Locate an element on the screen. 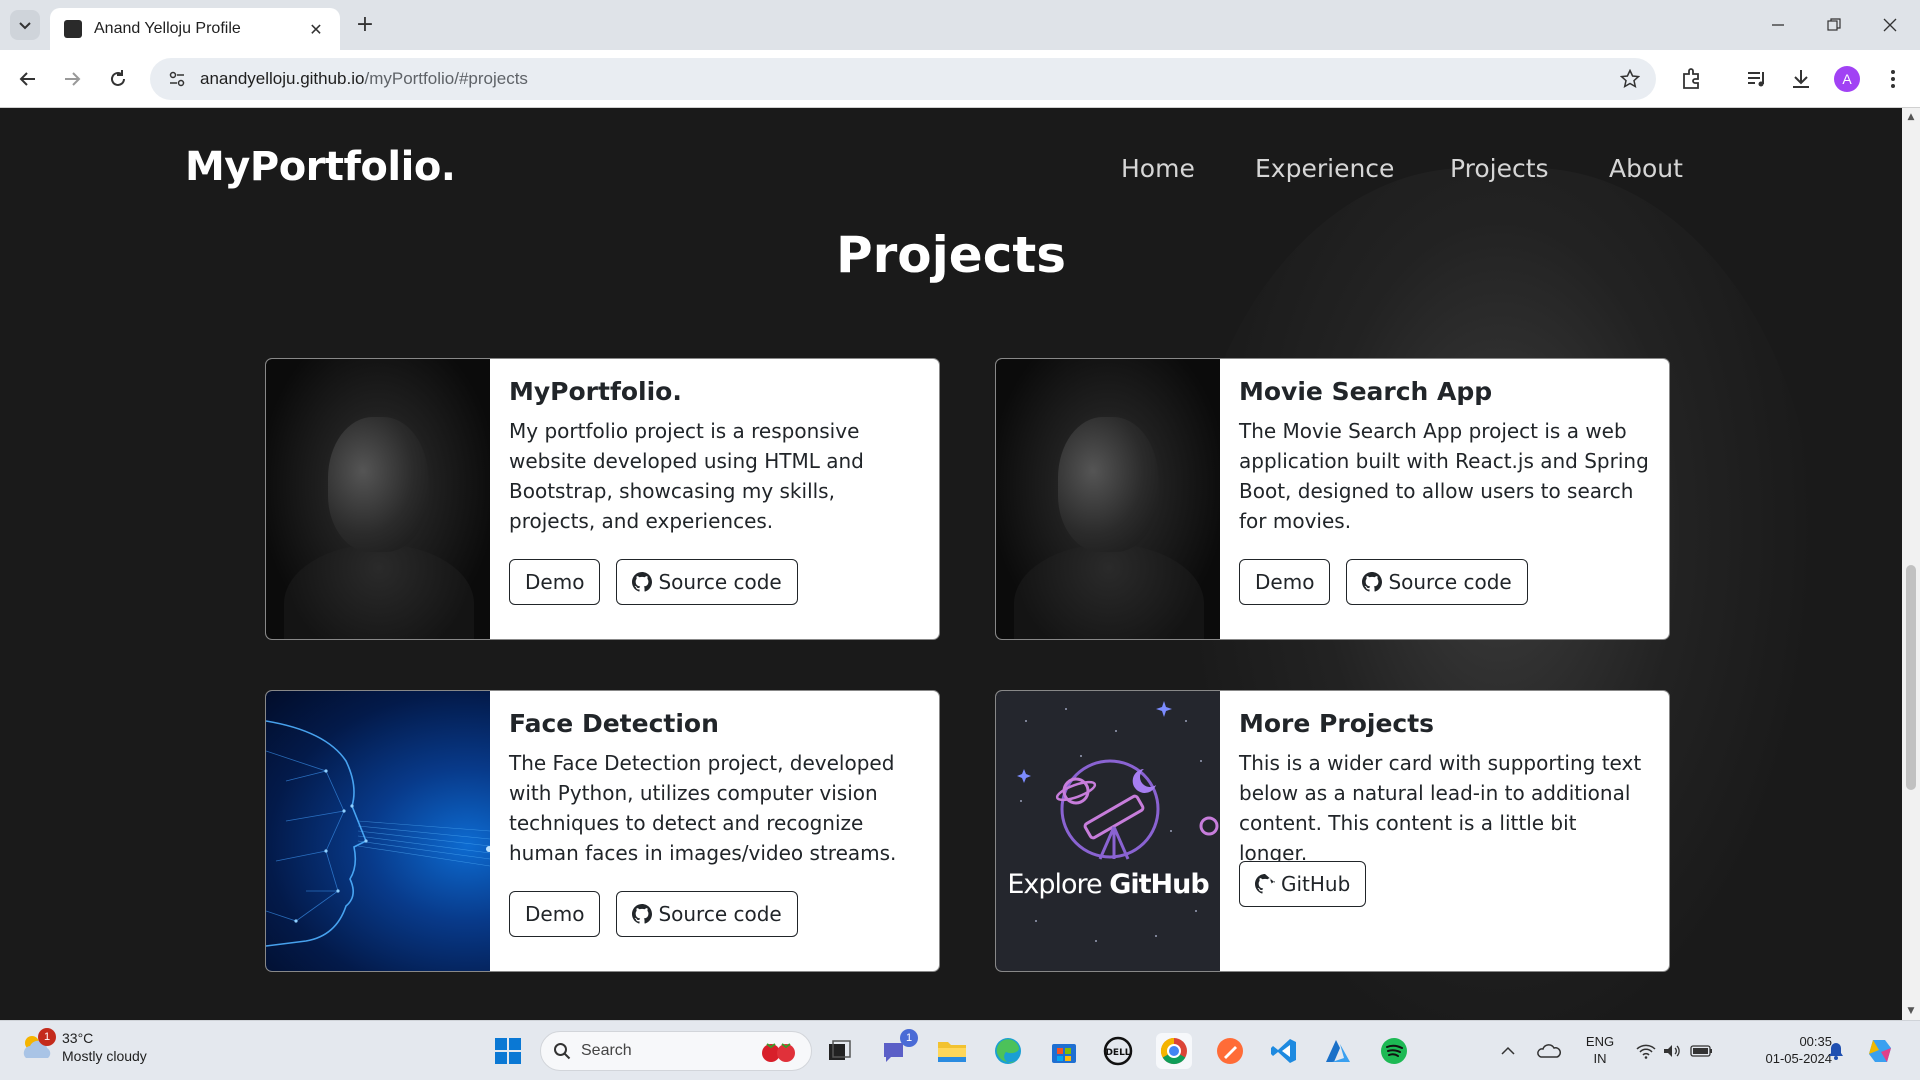 The height and width of the screenshot is (1080, 1920). tab-close-icon: ✕ is located at coordinates (316, 29).